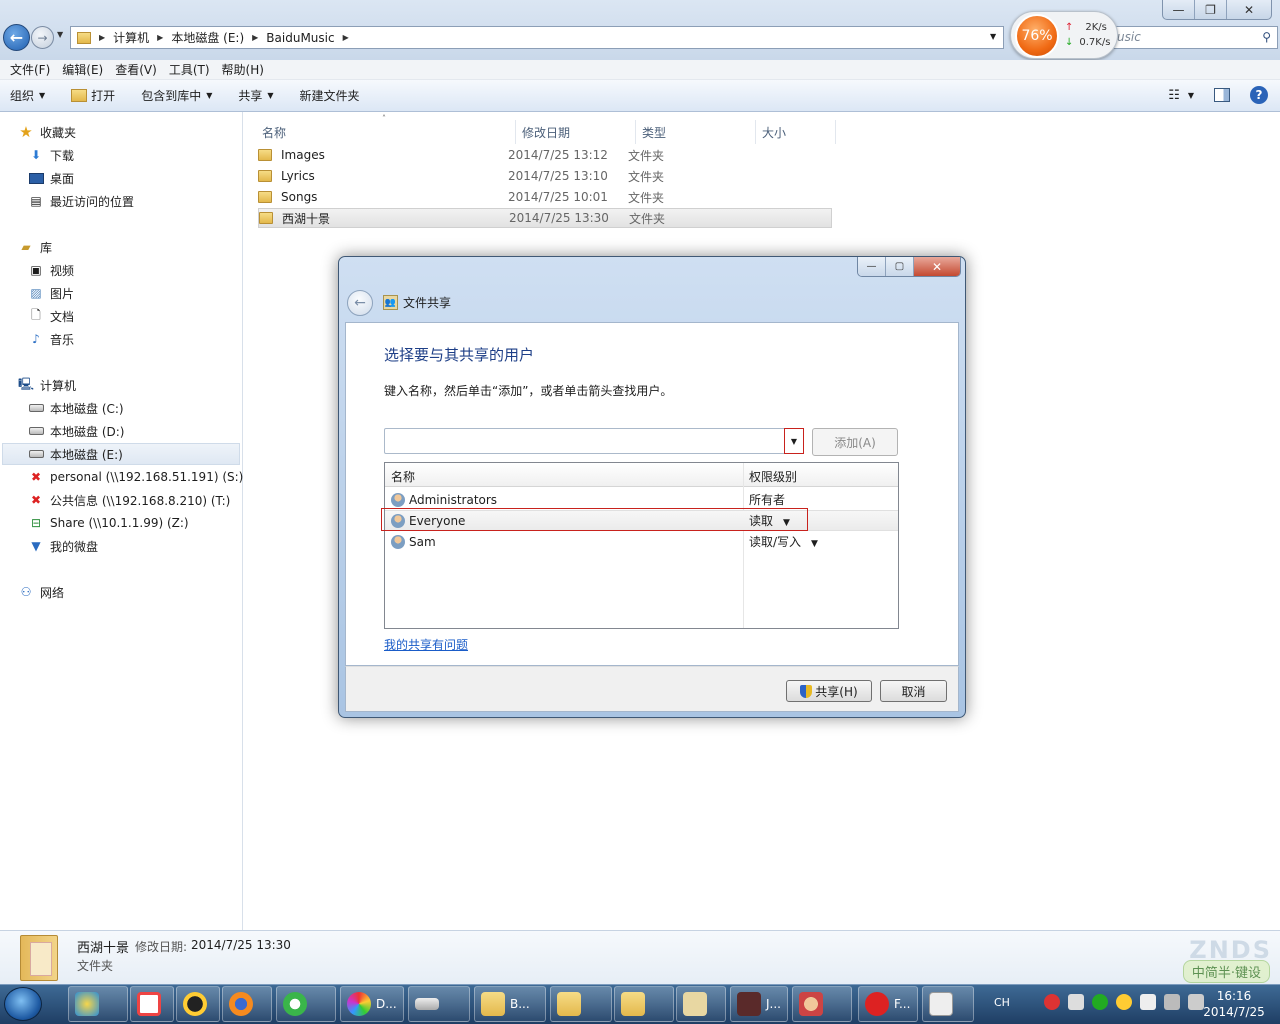 The image size is (1280, 1024). I want to click on folder-icon, so click(265, 197).